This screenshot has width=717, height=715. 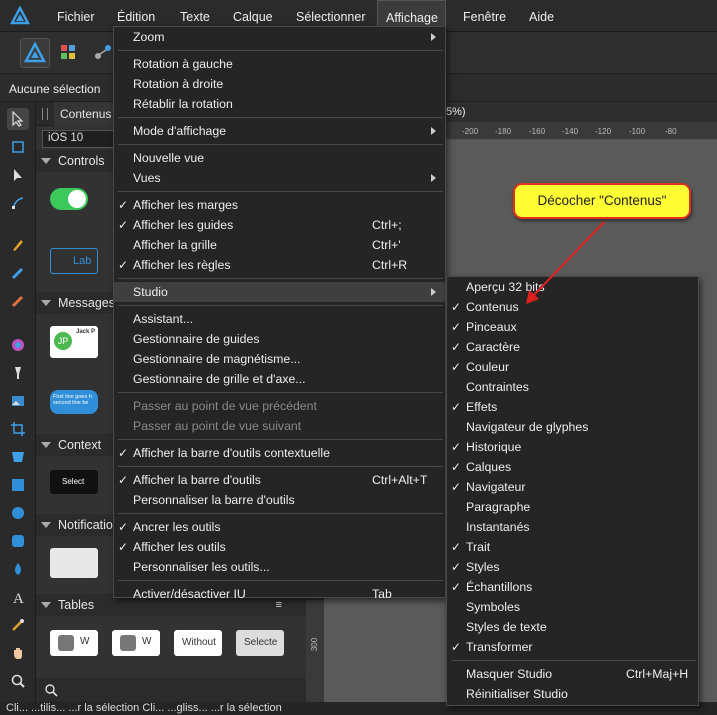 I want to click on rounded-rectangle-tool-icon, so click(x=18, y=541).